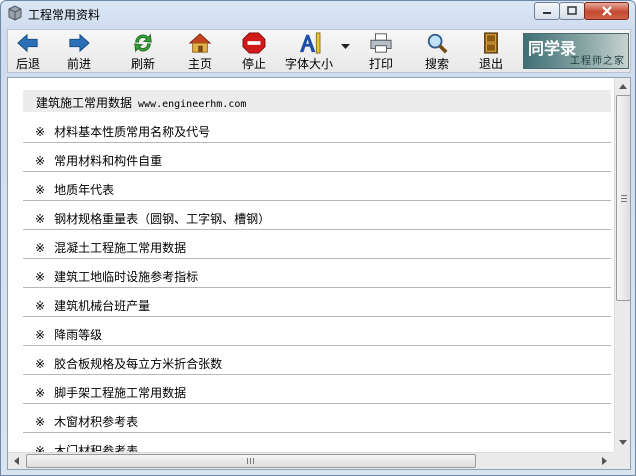 The image size is (636, 476). Describe the element at coordinates (108, 161) in the screenshot. I see `list-item-label: 常用材料和构件自重` at that location.